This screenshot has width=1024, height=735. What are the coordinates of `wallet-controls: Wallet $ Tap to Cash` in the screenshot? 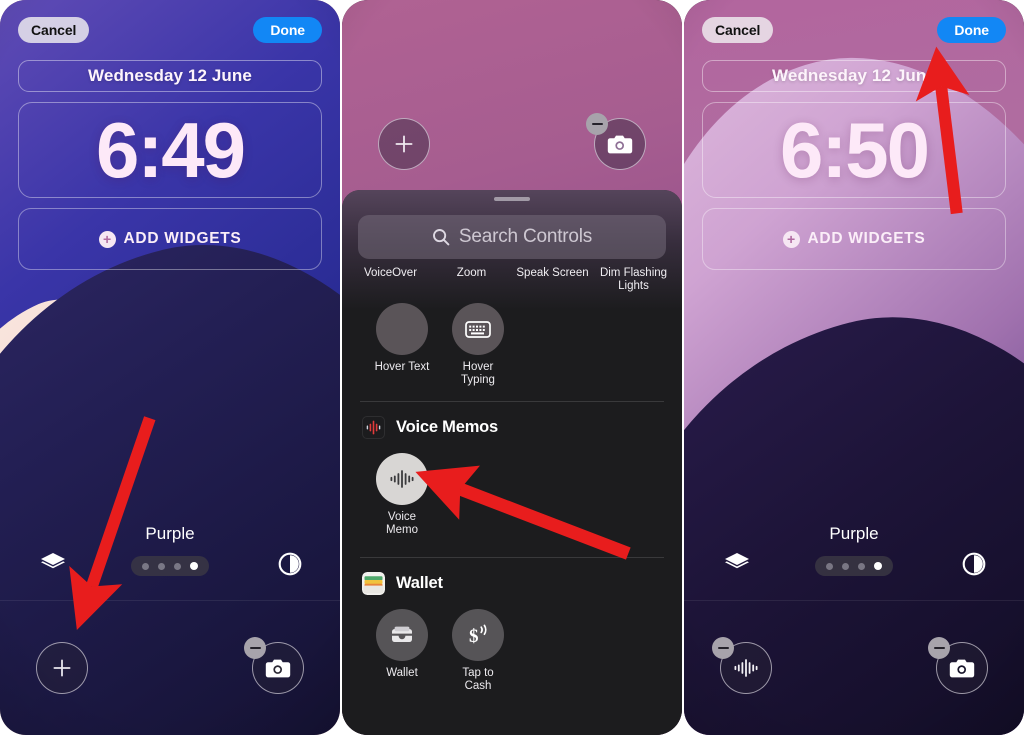 It's located at (528, 651).